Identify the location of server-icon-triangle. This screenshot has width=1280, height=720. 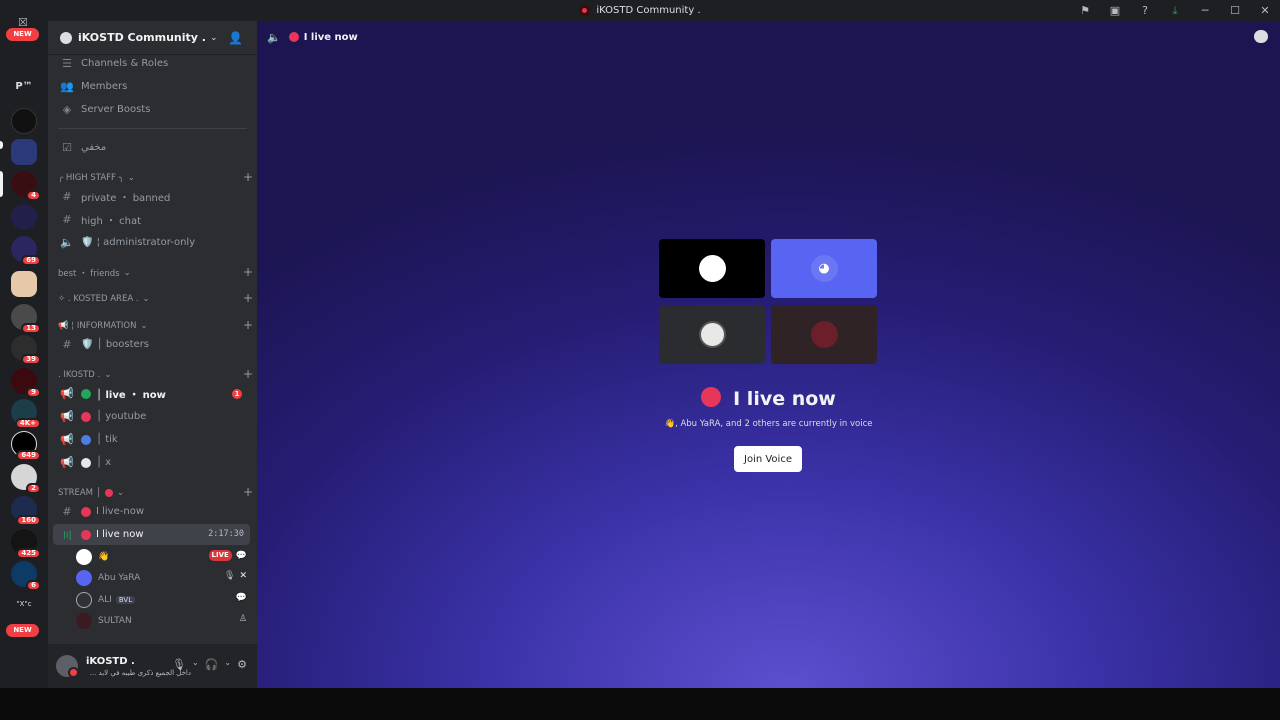
(24, 217).